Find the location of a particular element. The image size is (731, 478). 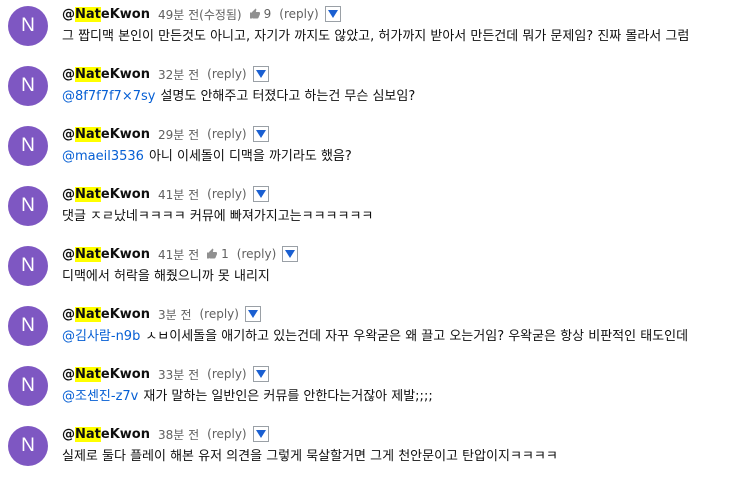

like-count: 9 is located at coordinates (260, 14).